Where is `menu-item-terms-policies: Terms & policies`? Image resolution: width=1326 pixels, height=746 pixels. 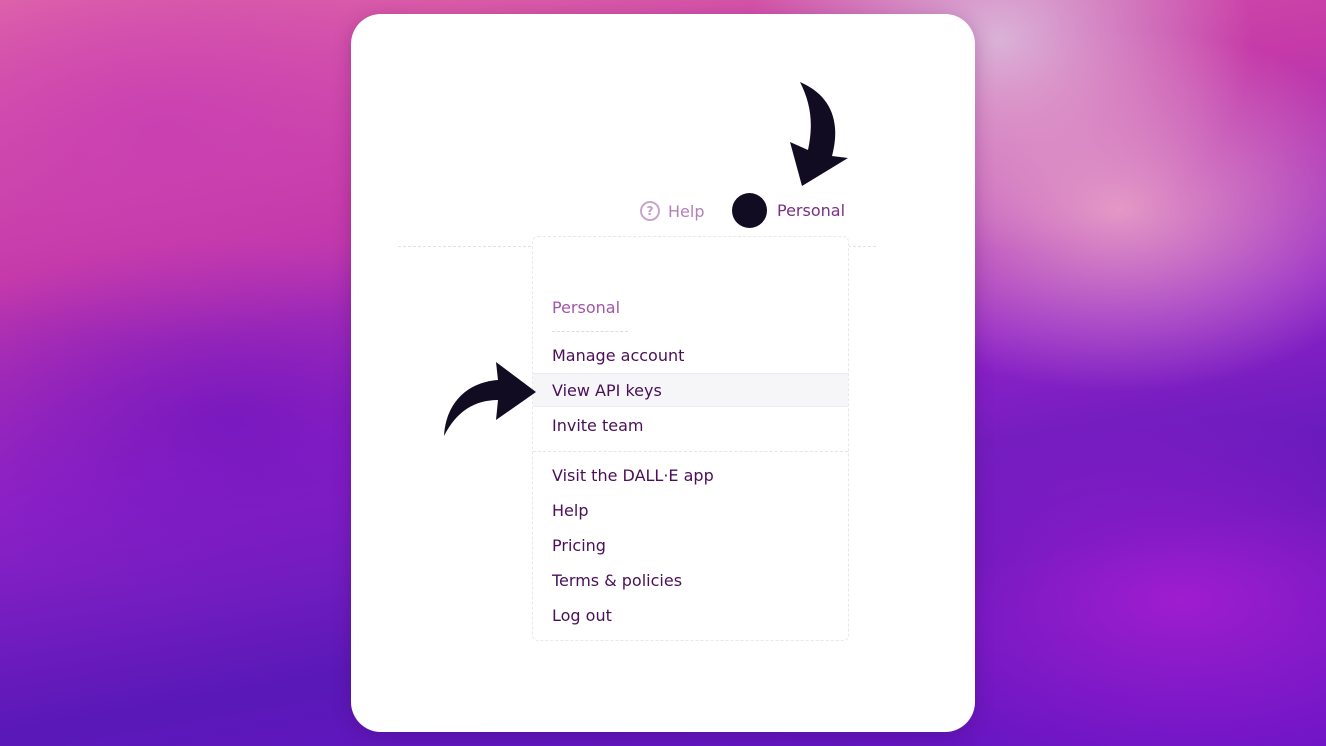
menu-item-terms-policies: Terms & policies is located at coordinates (690, 580).